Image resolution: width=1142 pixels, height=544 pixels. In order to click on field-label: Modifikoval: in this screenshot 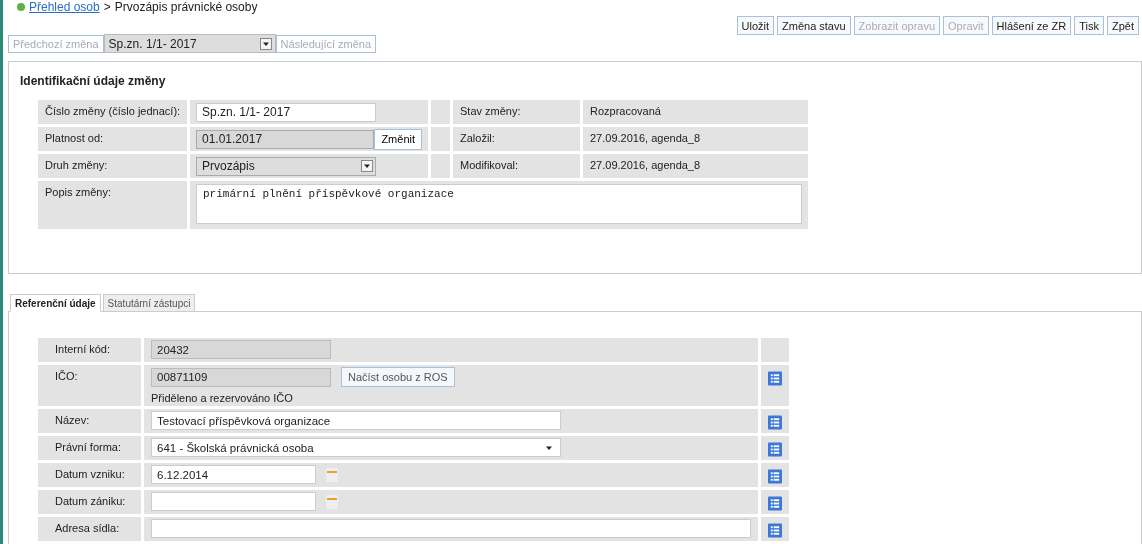, I will do `click(489, 165)`.